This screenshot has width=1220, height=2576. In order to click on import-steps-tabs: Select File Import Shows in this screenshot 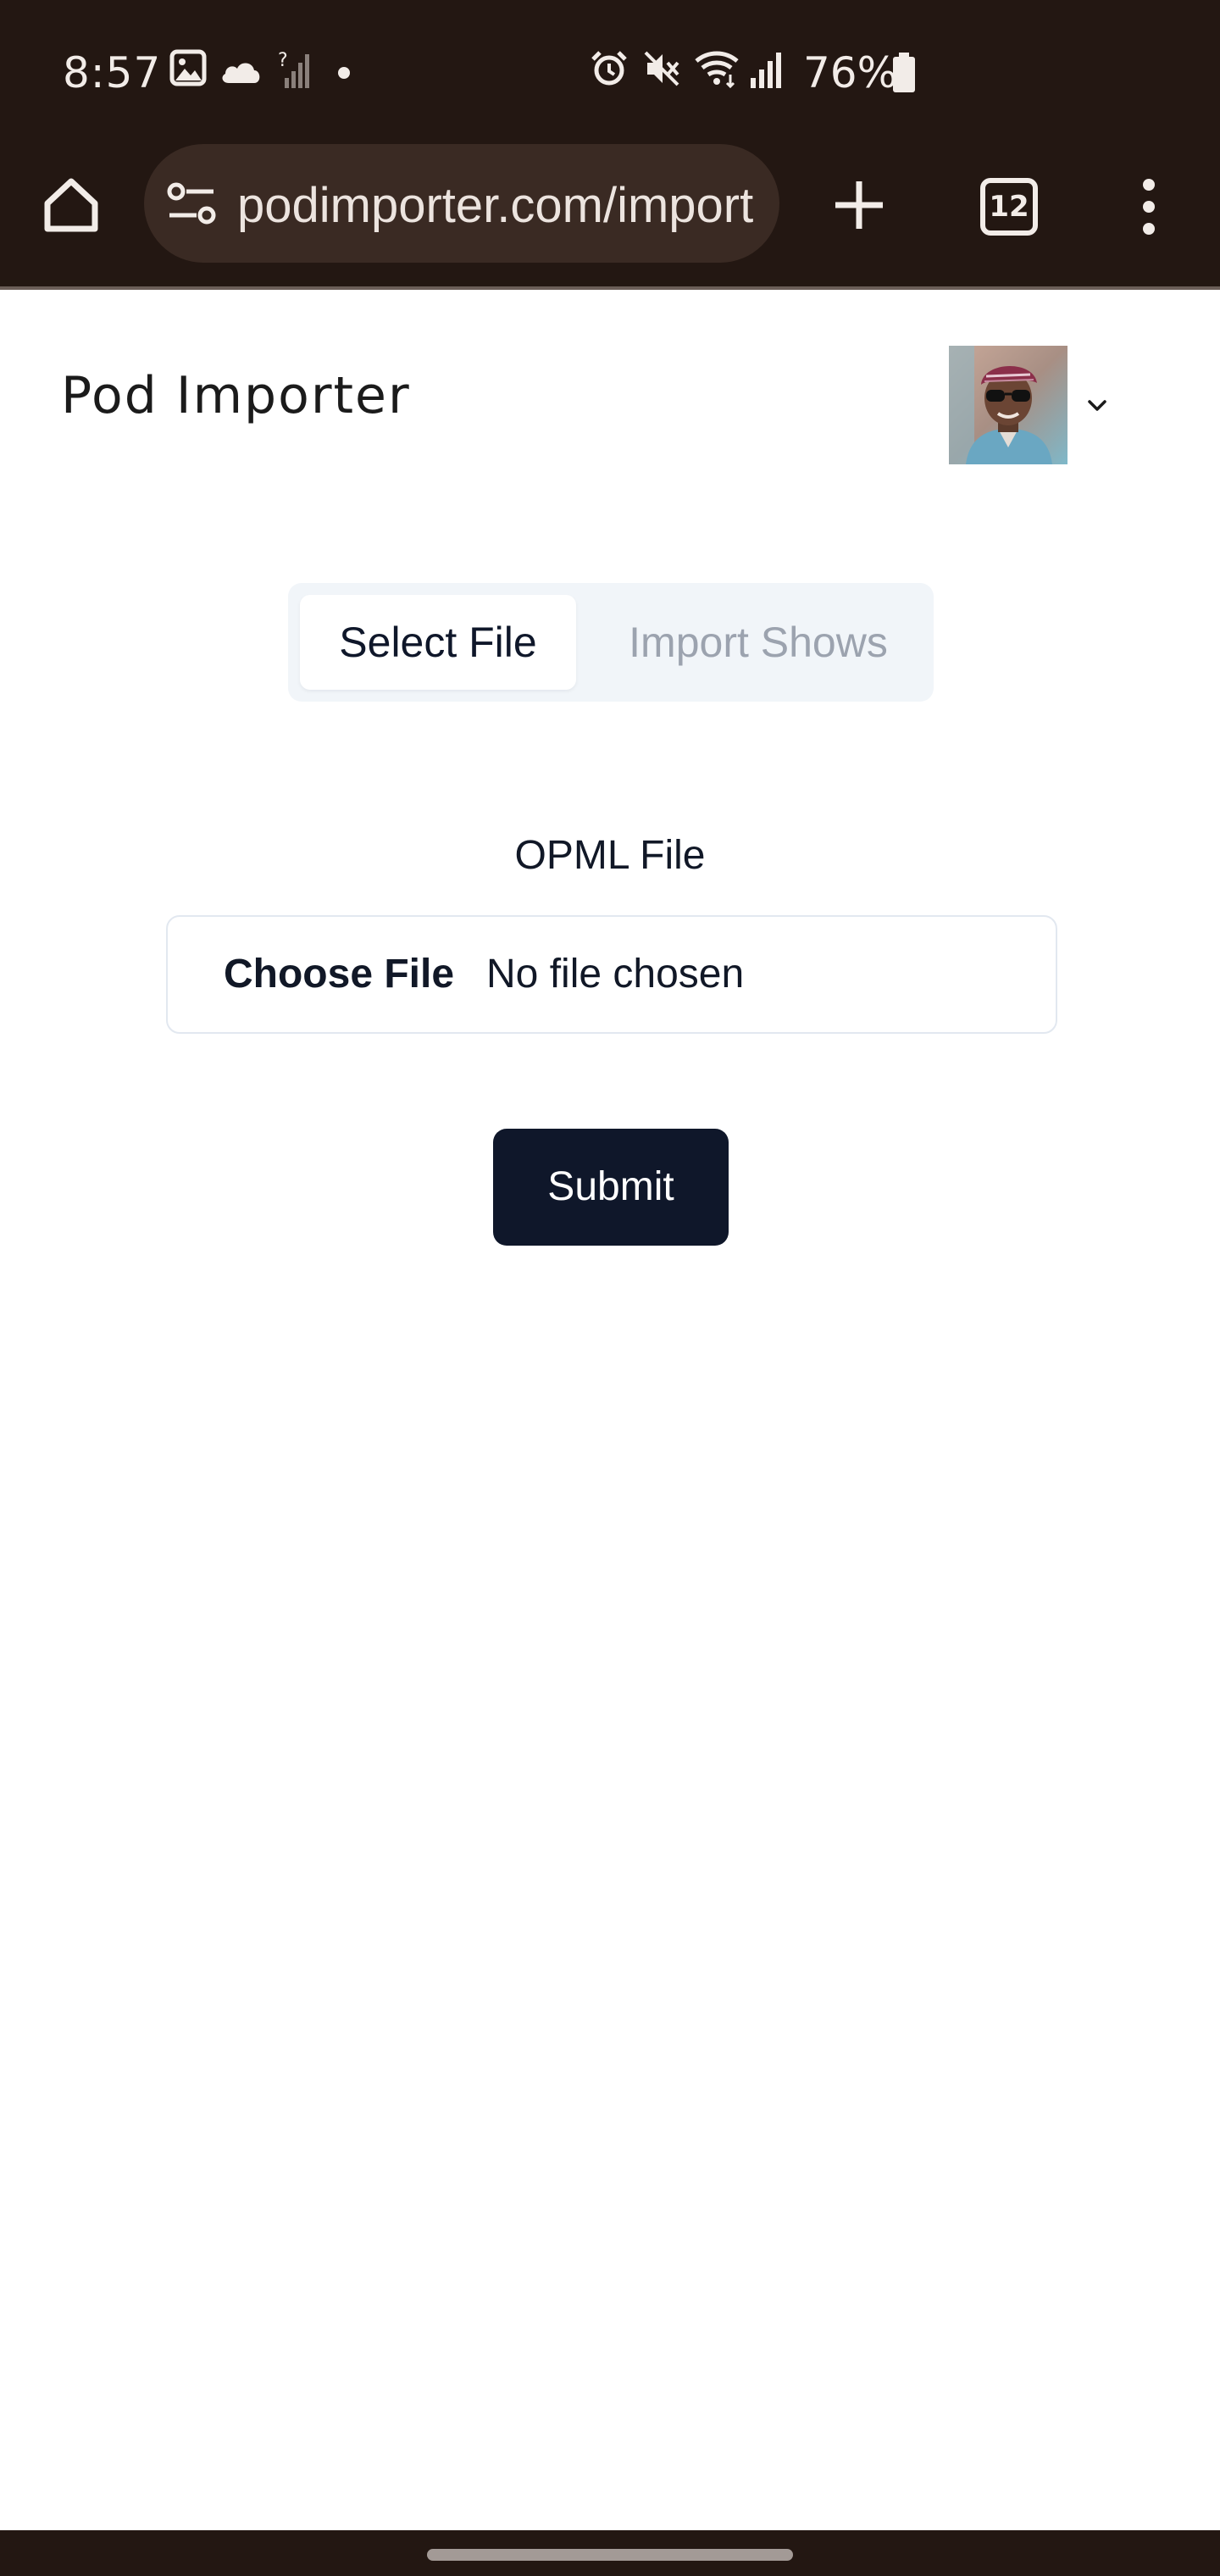, I will do `click(611, 642)`.